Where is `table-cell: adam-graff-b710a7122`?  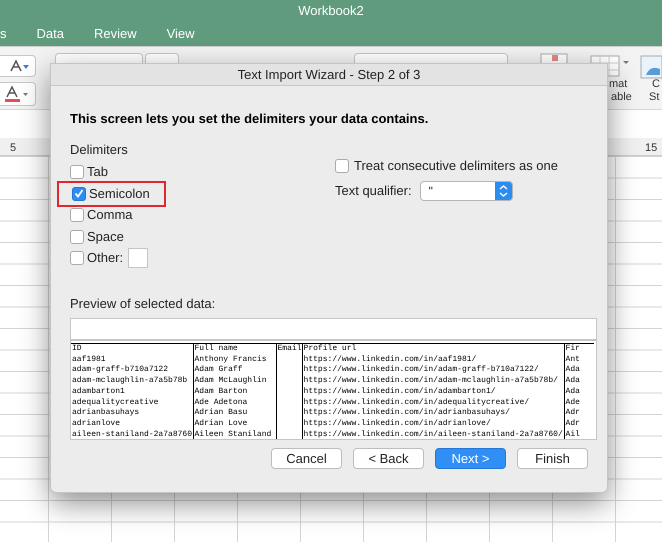 table-cell: adam-graff-b710a7122 is located at coordinates (120, 369).